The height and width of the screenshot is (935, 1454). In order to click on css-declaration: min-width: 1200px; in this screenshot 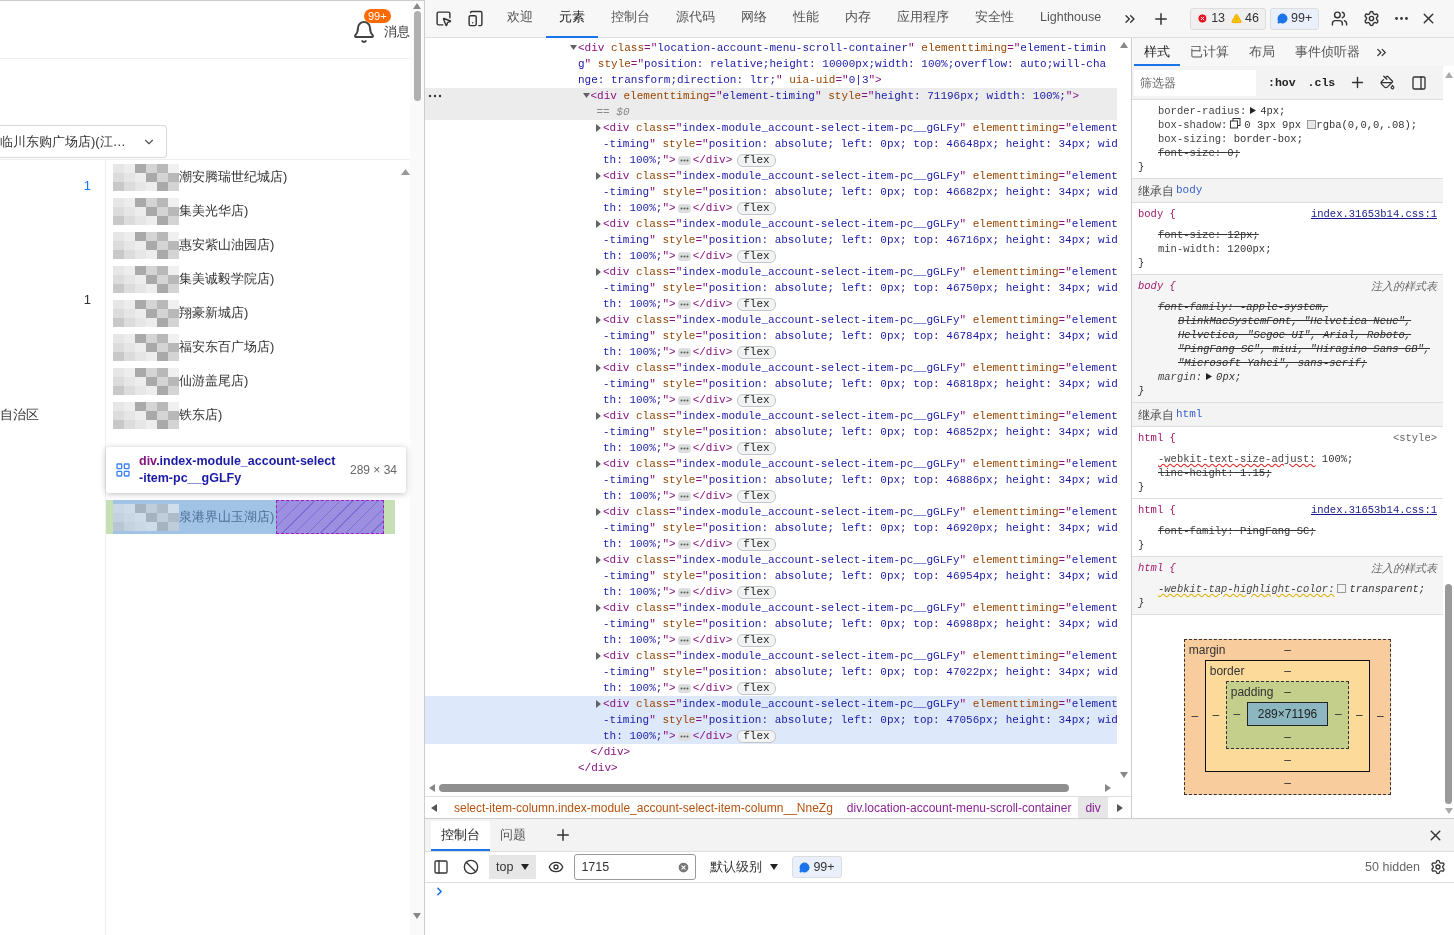, I will do `click(1297, 249)`.